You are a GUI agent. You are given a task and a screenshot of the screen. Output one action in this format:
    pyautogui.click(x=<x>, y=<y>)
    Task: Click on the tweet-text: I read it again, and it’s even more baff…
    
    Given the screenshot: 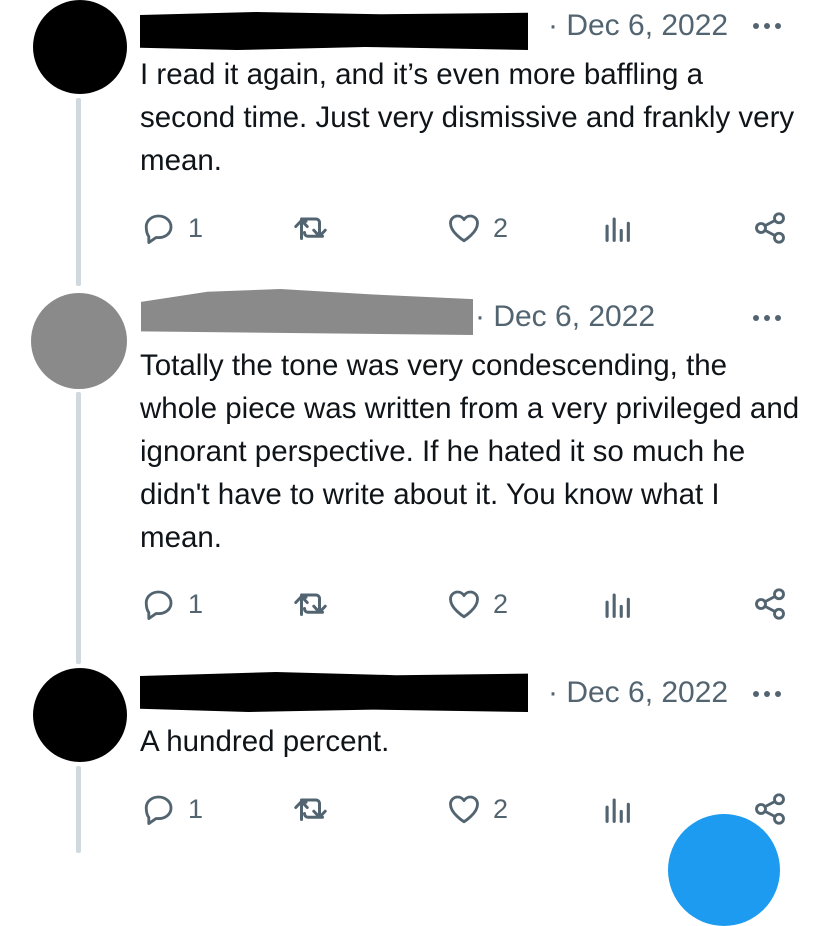 What is the action you would take?
    pyautogui.click(x=467, y=117)
    